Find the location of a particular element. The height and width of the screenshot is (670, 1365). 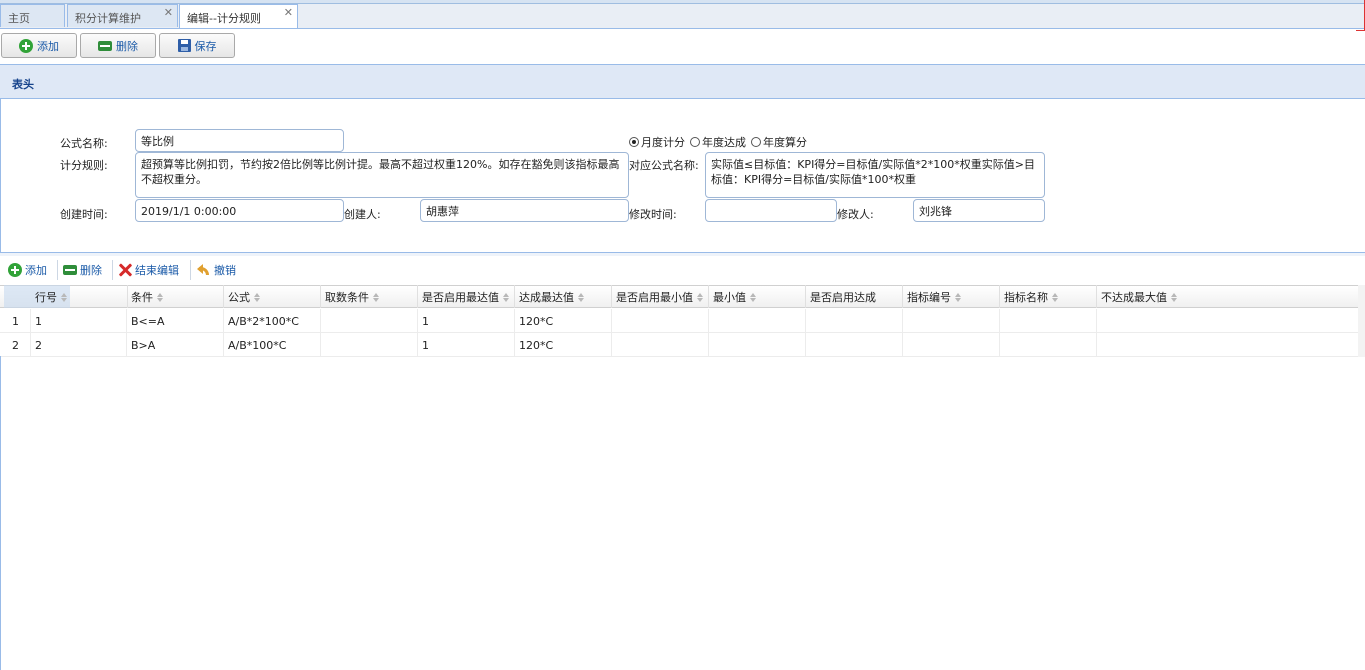

modifier-field: 刘兆锋 is located at coordinates (979, 210).